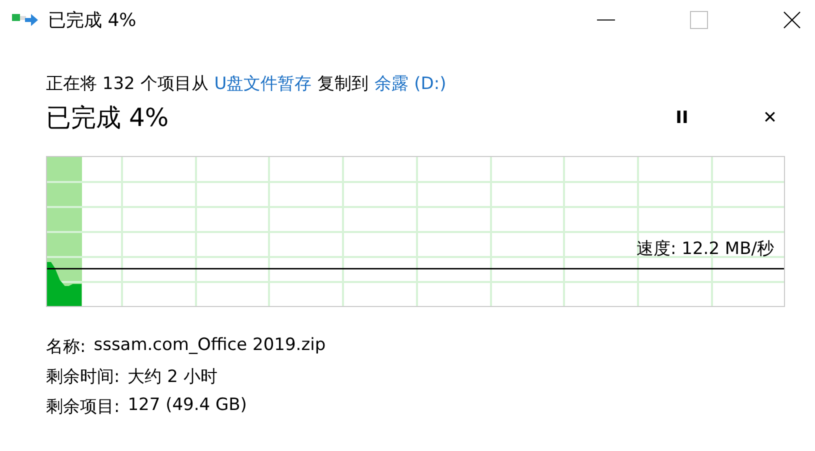 This screenshot has height=451, width=815. Describe the element at coordinates (606, 20) in the screenshot. I see `minimize-icon` at that location.